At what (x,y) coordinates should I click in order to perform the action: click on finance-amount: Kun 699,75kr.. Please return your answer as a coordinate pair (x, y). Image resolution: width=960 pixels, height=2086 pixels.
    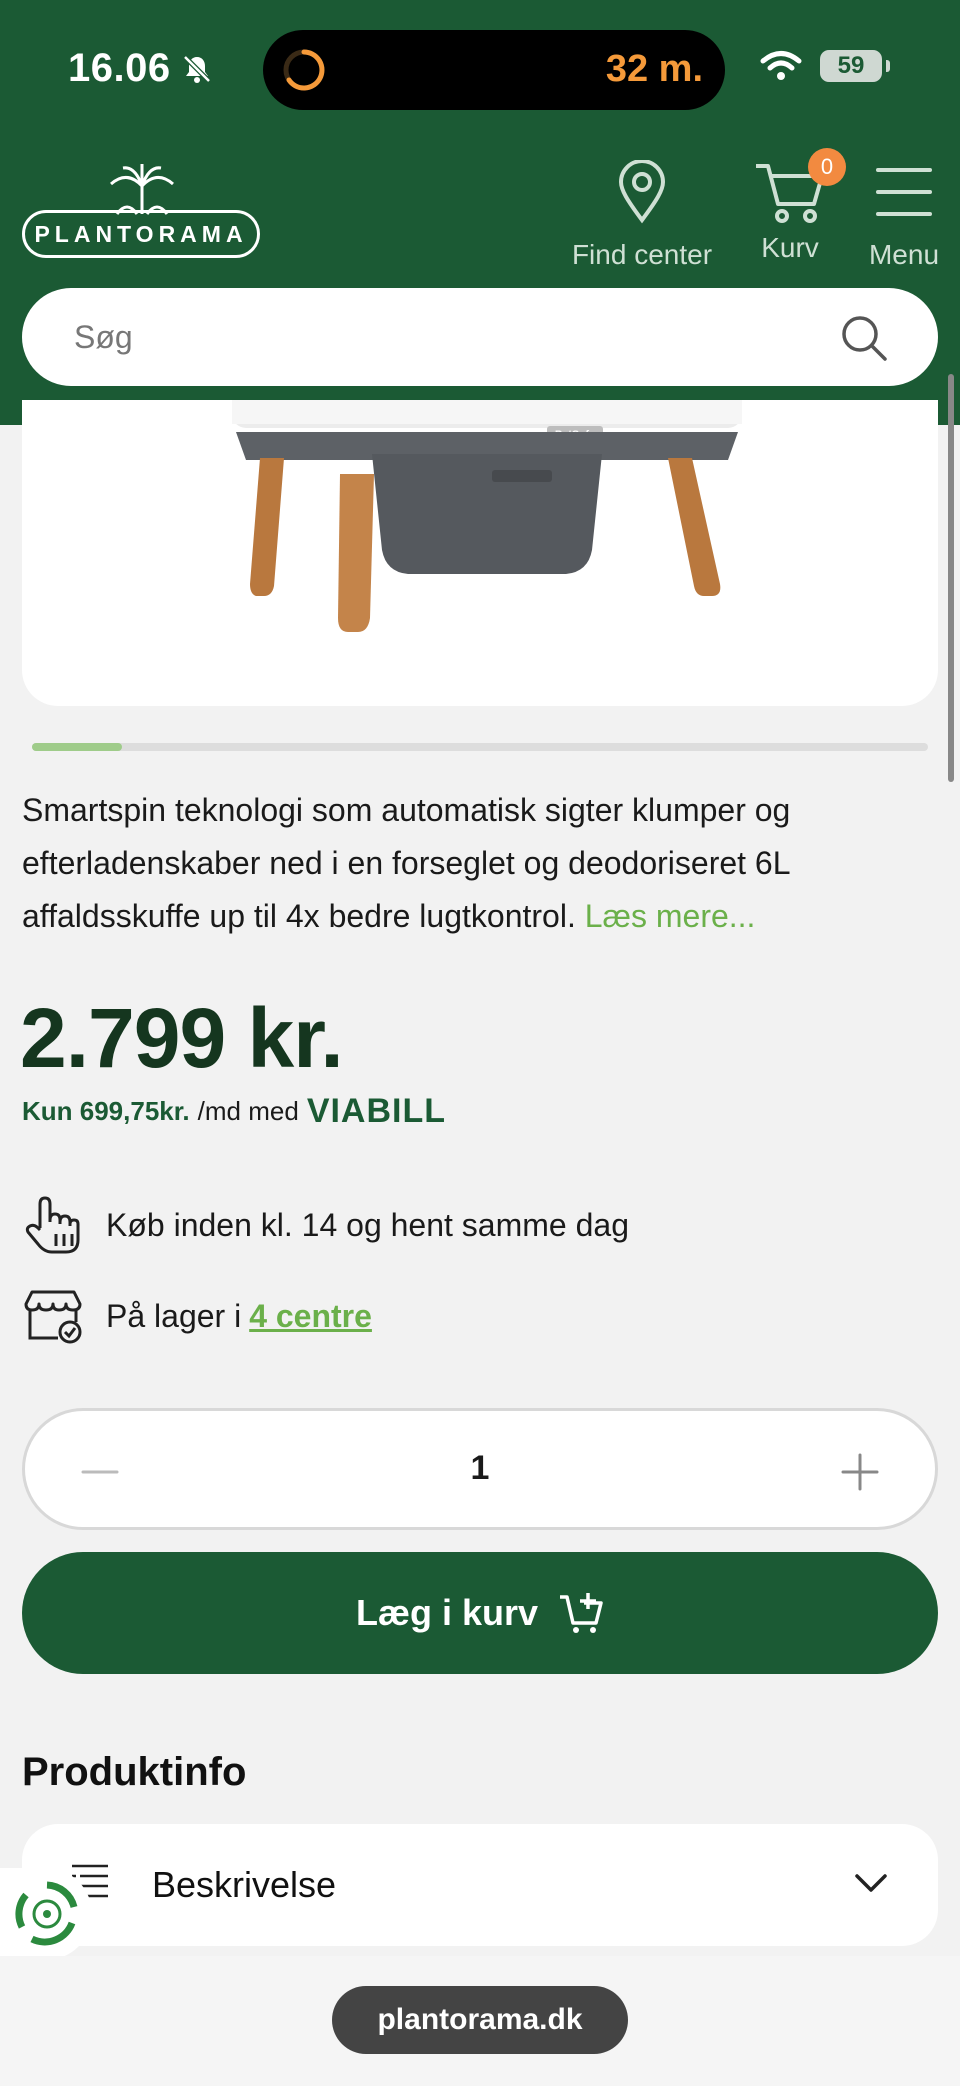
    Looking at the image, I should click on (106, 1111).